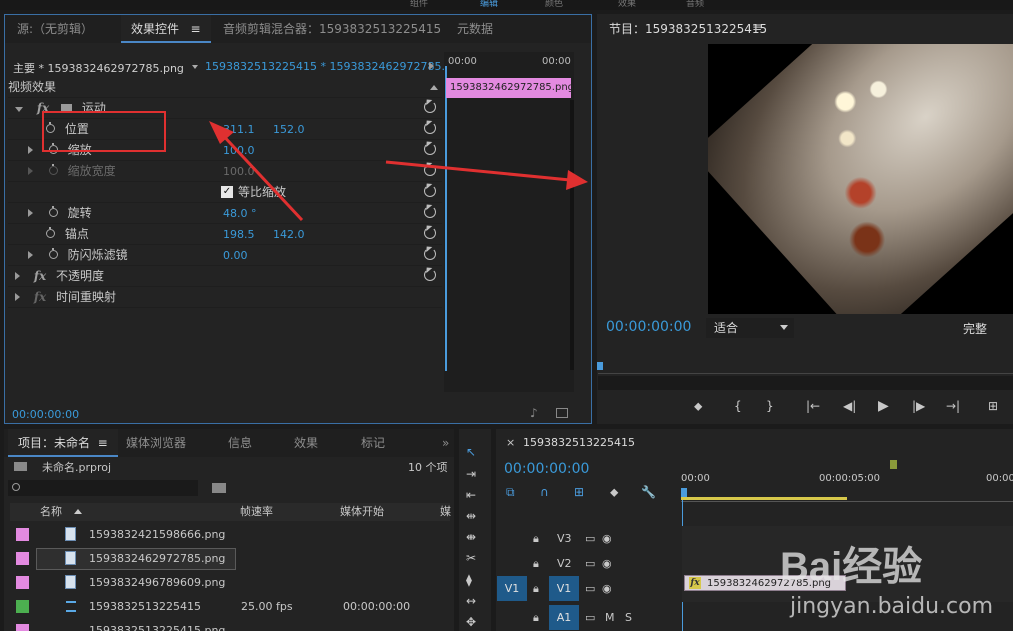 Image resolution: width=1013 pixels, height=631 pixels. Describe the element at coordinates (235, 255) in the screenshot. I see `anti-flicker-value: 0.00` at that location.